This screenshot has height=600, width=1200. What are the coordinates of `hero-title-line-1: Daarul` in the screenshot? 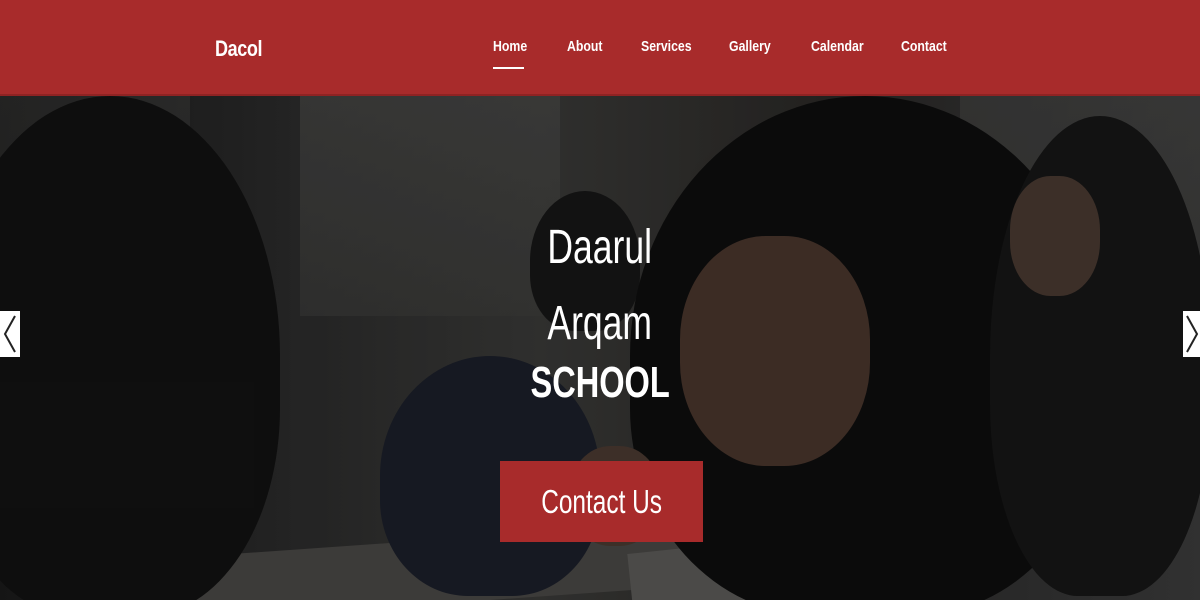 It's located at (600, 247).